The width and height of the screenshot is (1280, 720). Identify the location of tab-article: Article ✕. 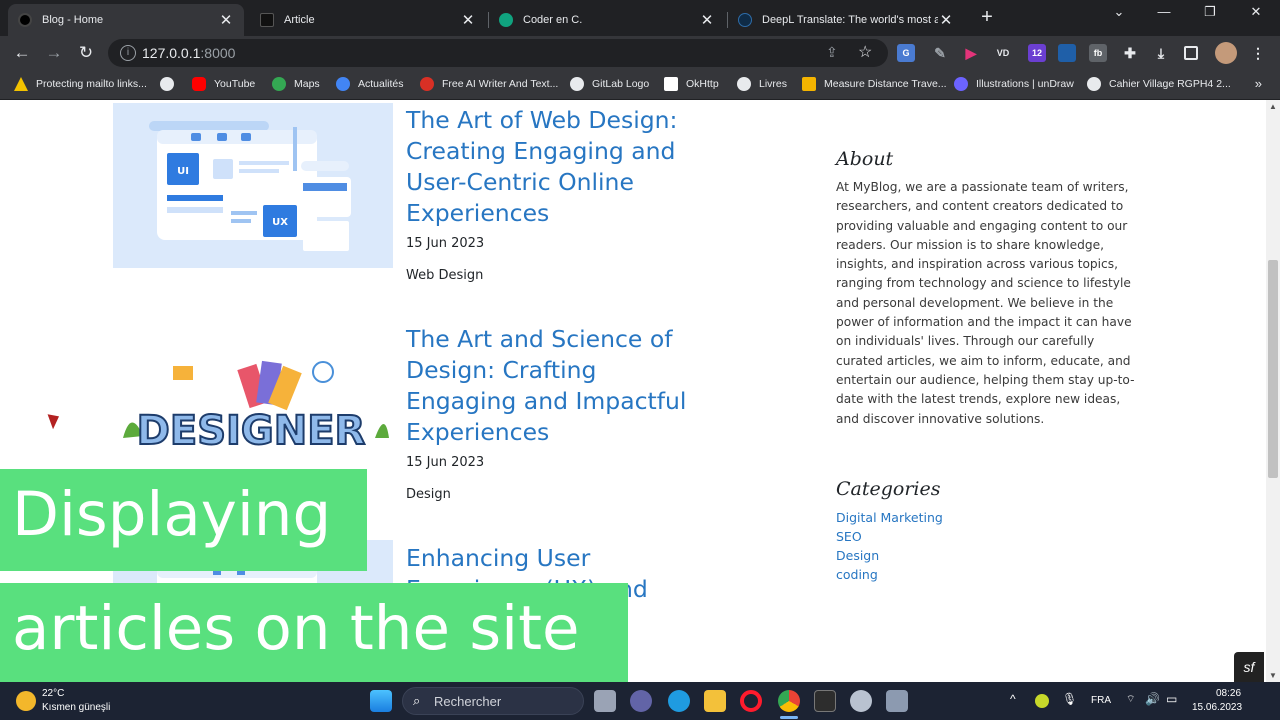
(368, 20).